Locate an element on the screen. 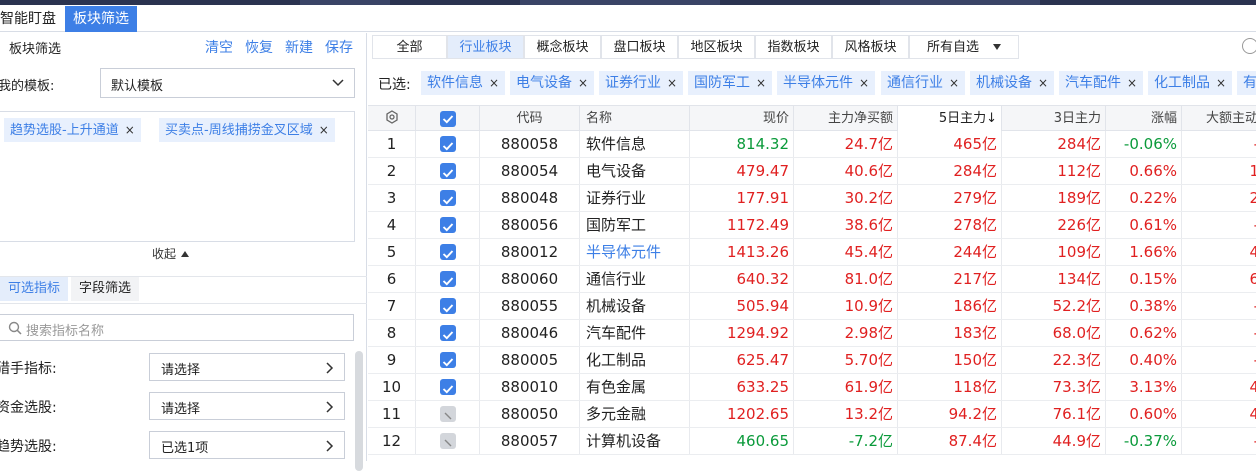  save-button: 保存 is located at coordinates (339, 47).